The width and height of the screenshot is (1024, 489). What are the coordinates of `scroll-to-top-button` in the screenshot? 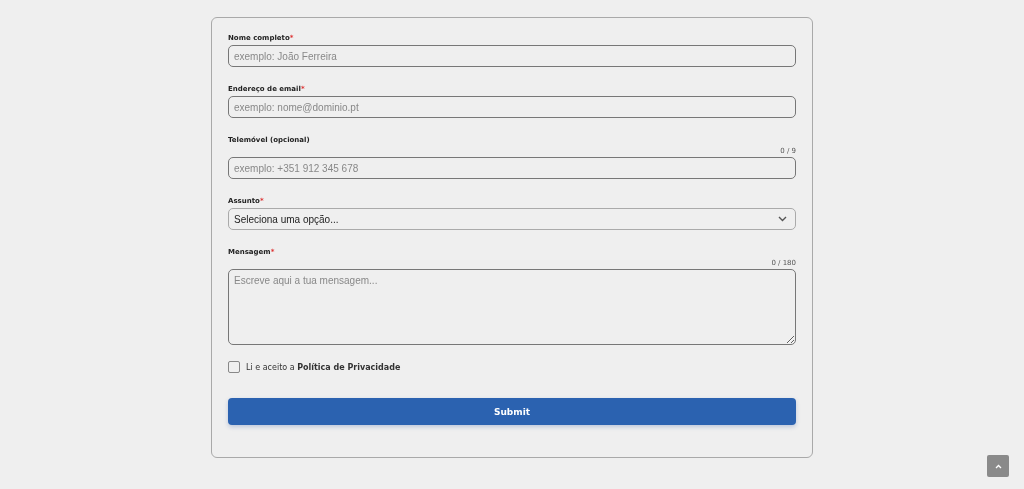 It's located at (998, 466).